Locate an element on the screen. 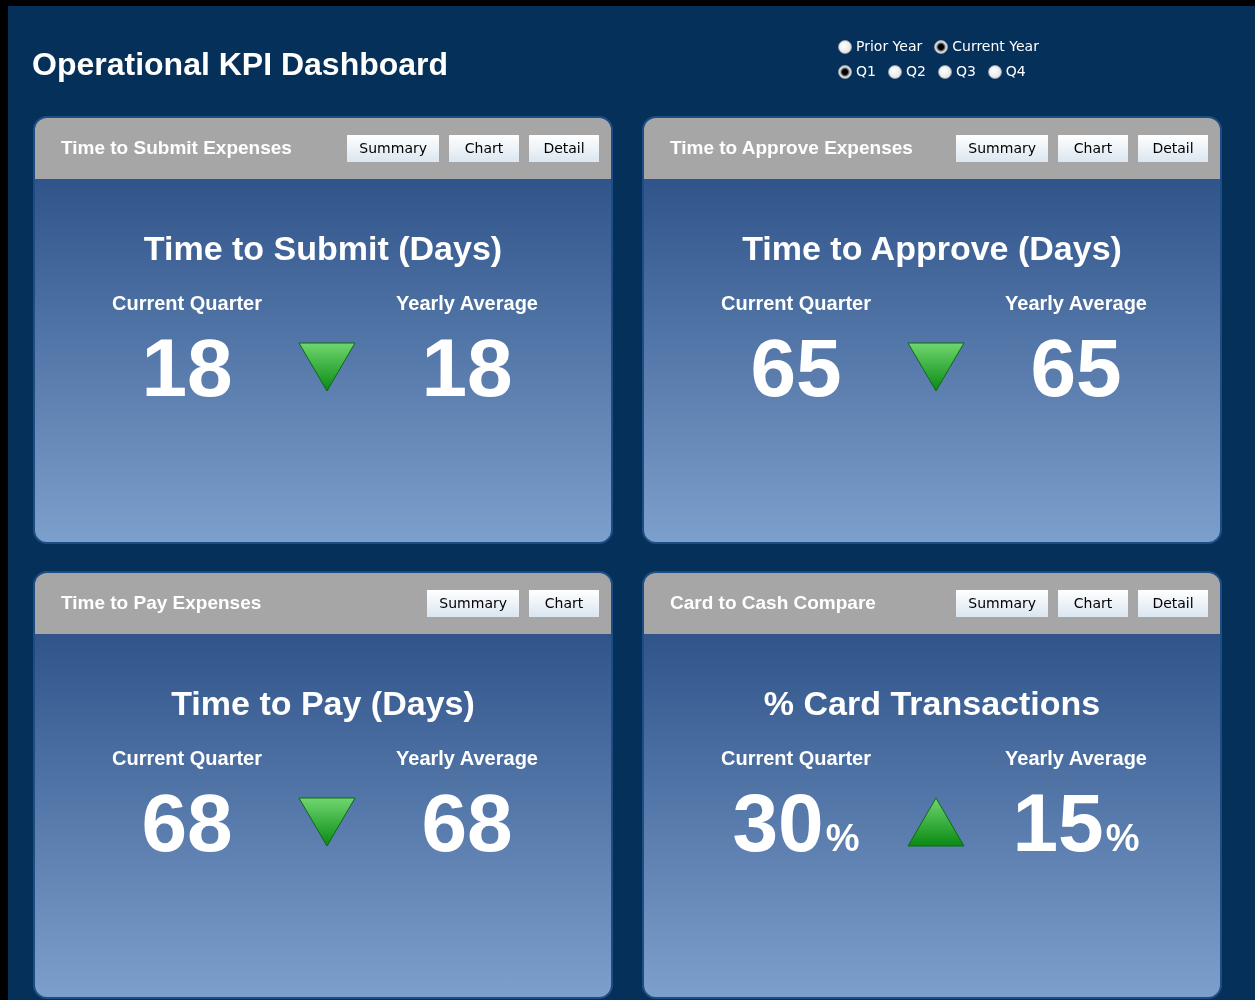 This screenshot has height=1000, width=1255. radio-option: Q2 is located at coordinates (906, 71).